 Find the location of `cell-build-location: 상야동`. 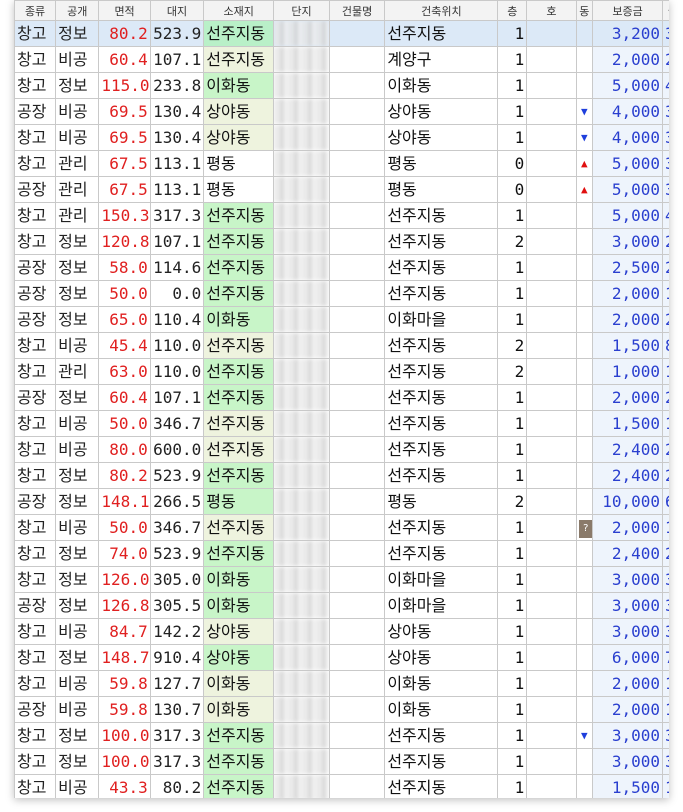

cell-build-location: 상야동 is located at coordinates (441, 137).